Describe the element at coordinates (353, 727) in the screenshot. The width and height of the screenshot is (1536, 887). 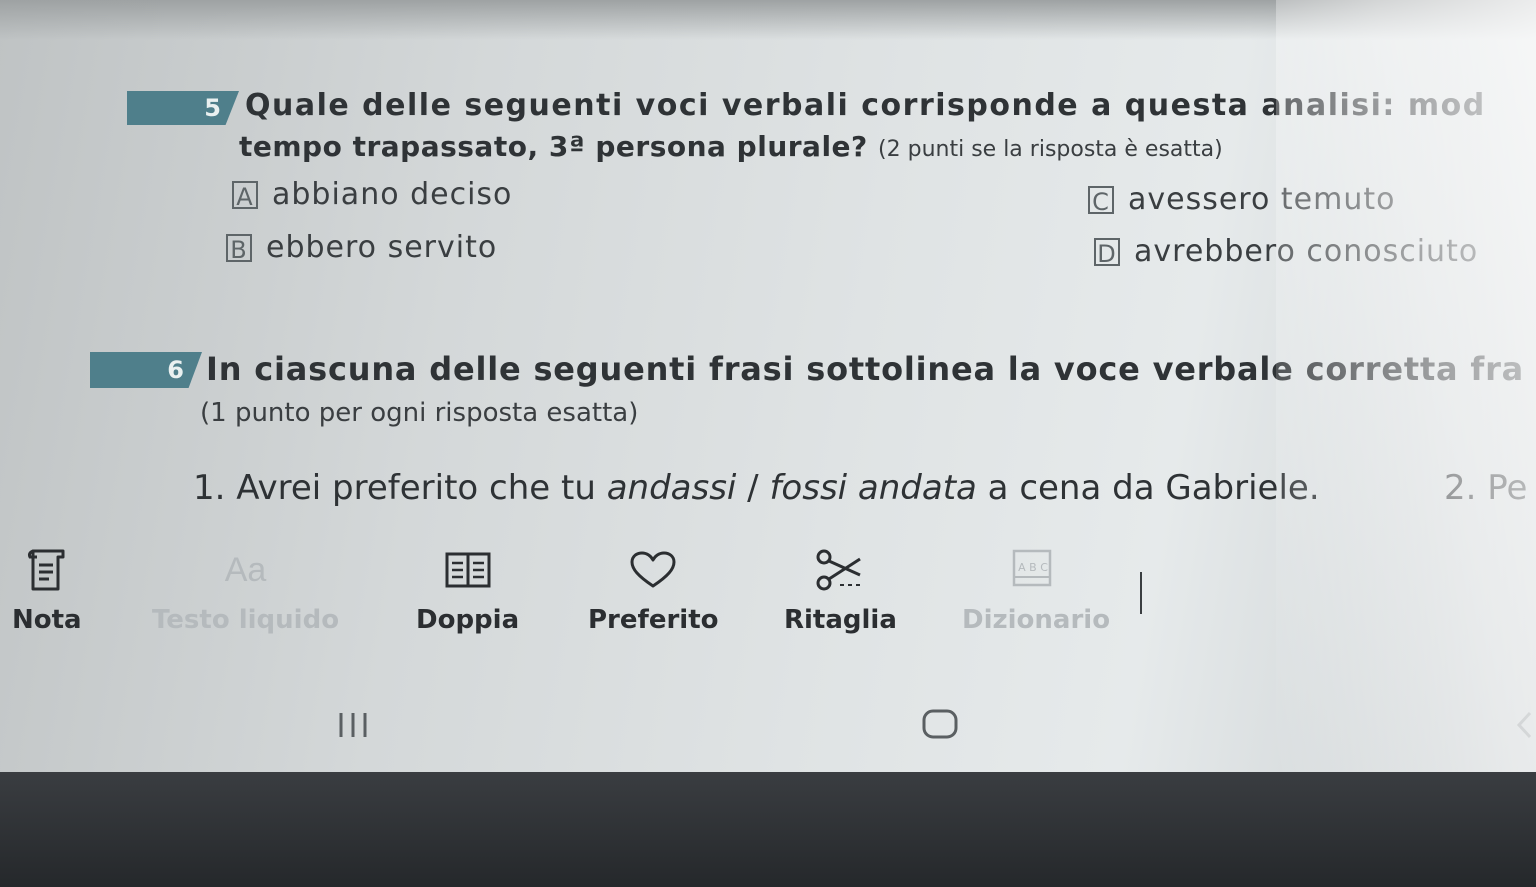
I see `recents-icon` at that location.